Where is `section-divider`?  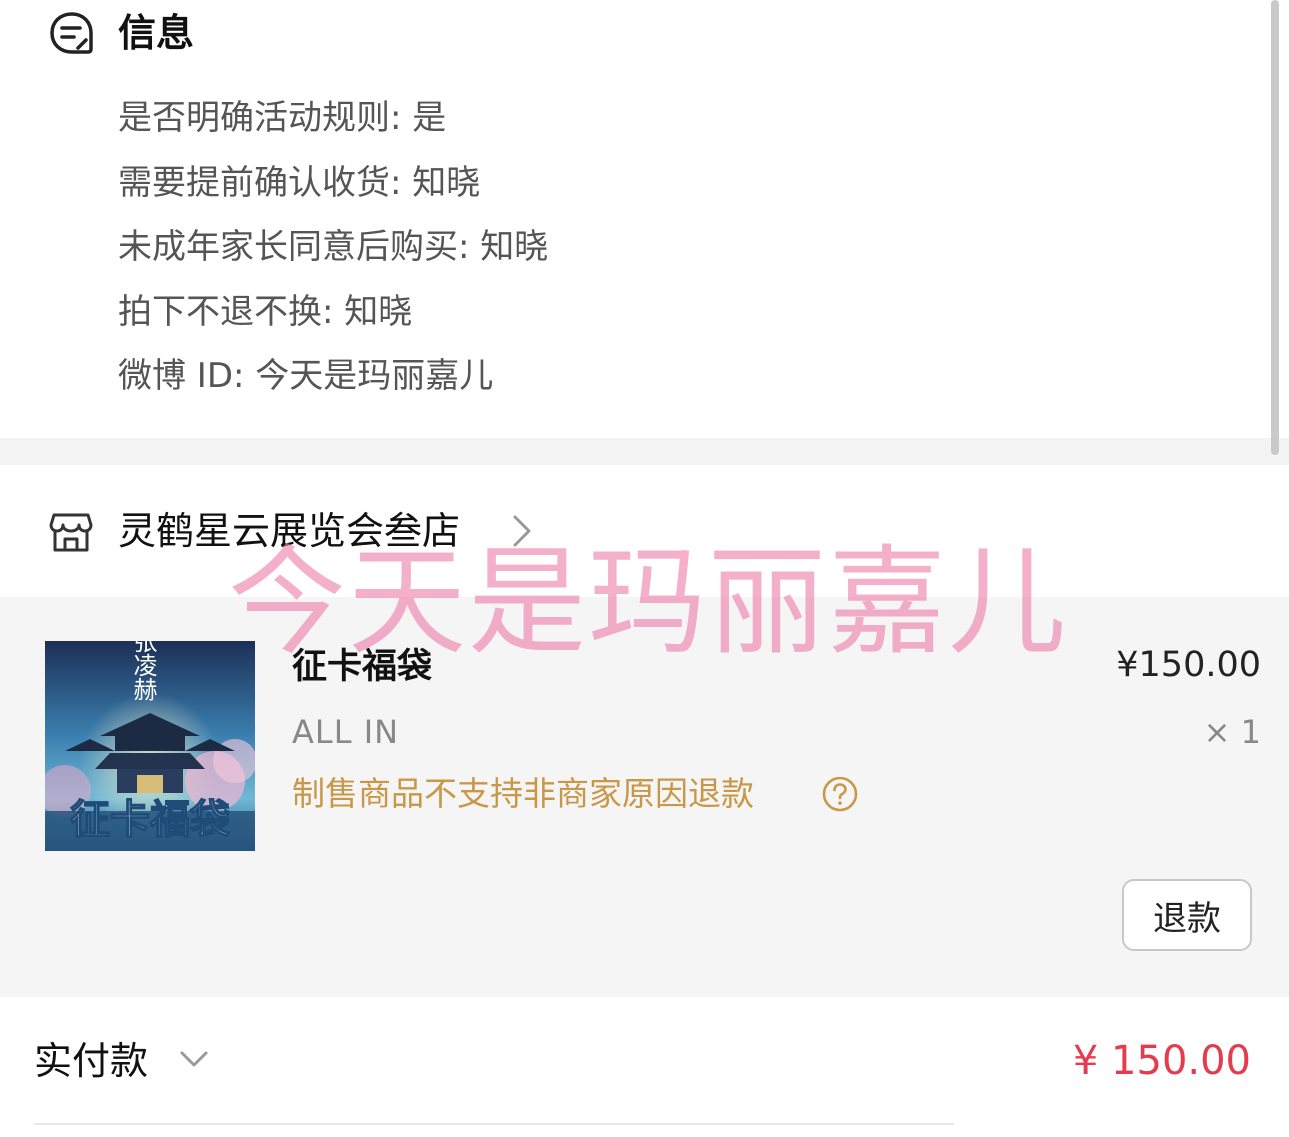 section-divider is located at coordinates (644, 451).